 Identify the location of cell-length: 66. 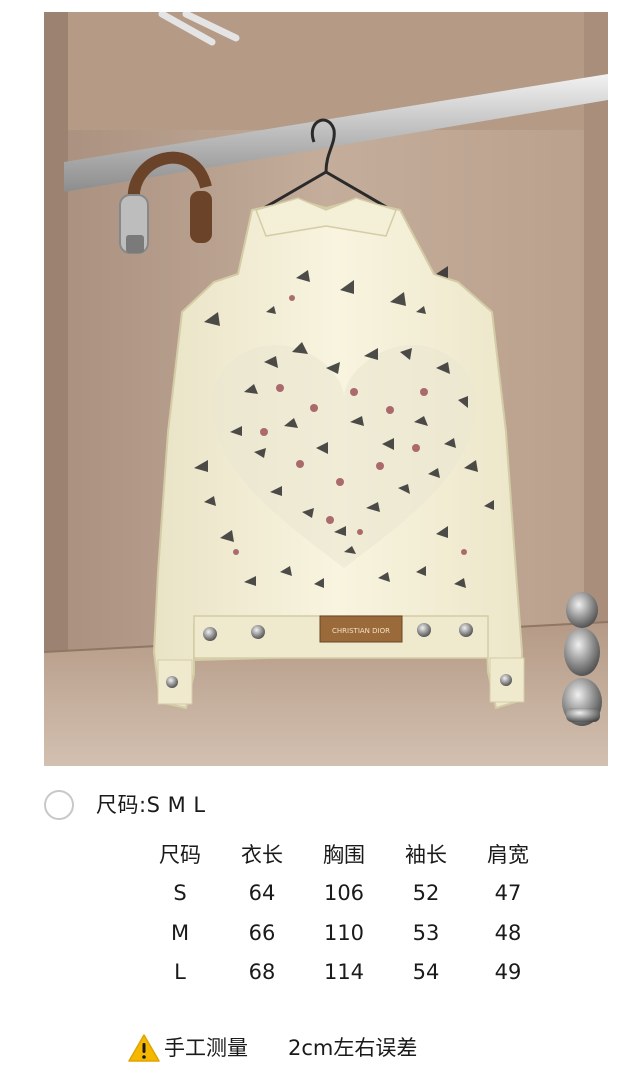
(262, 932).